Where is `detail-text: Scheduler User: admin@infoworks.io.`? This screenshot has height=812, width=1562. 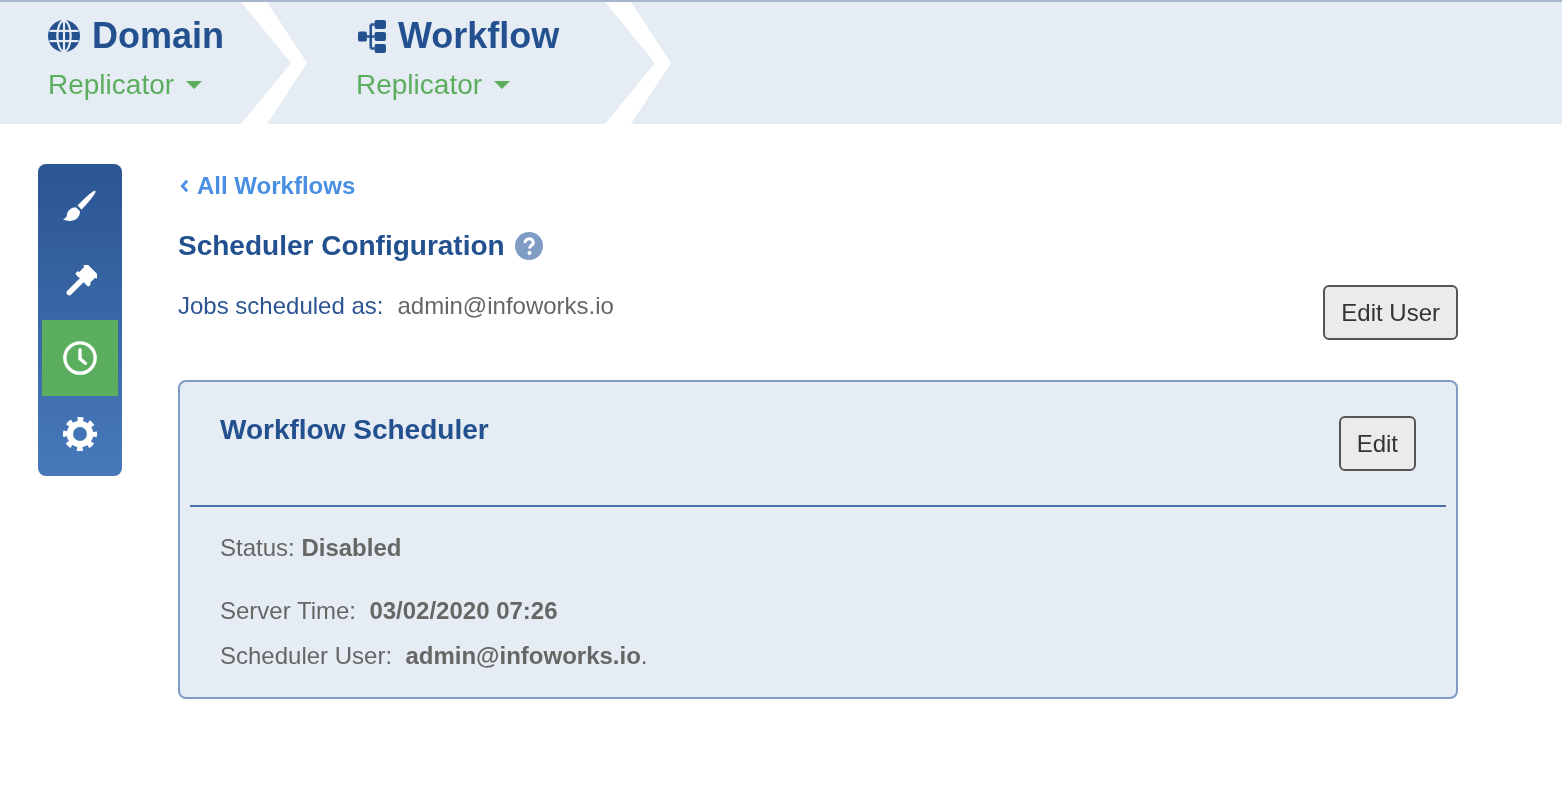
detail-text: Scheduler User: admin@infoworks.io. is located at coordinates (434, 656).